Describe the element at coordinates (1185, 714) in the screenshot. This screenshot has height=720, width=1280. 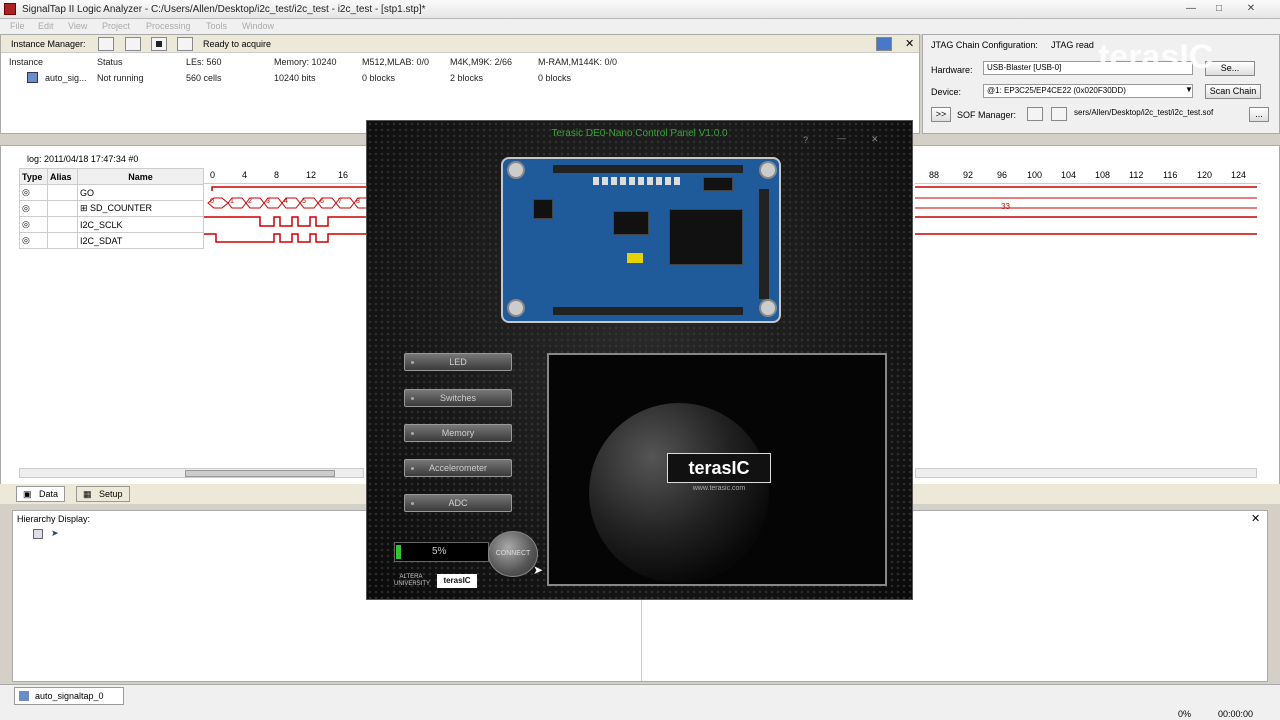
I see `progress-percent: 0%` at that location.